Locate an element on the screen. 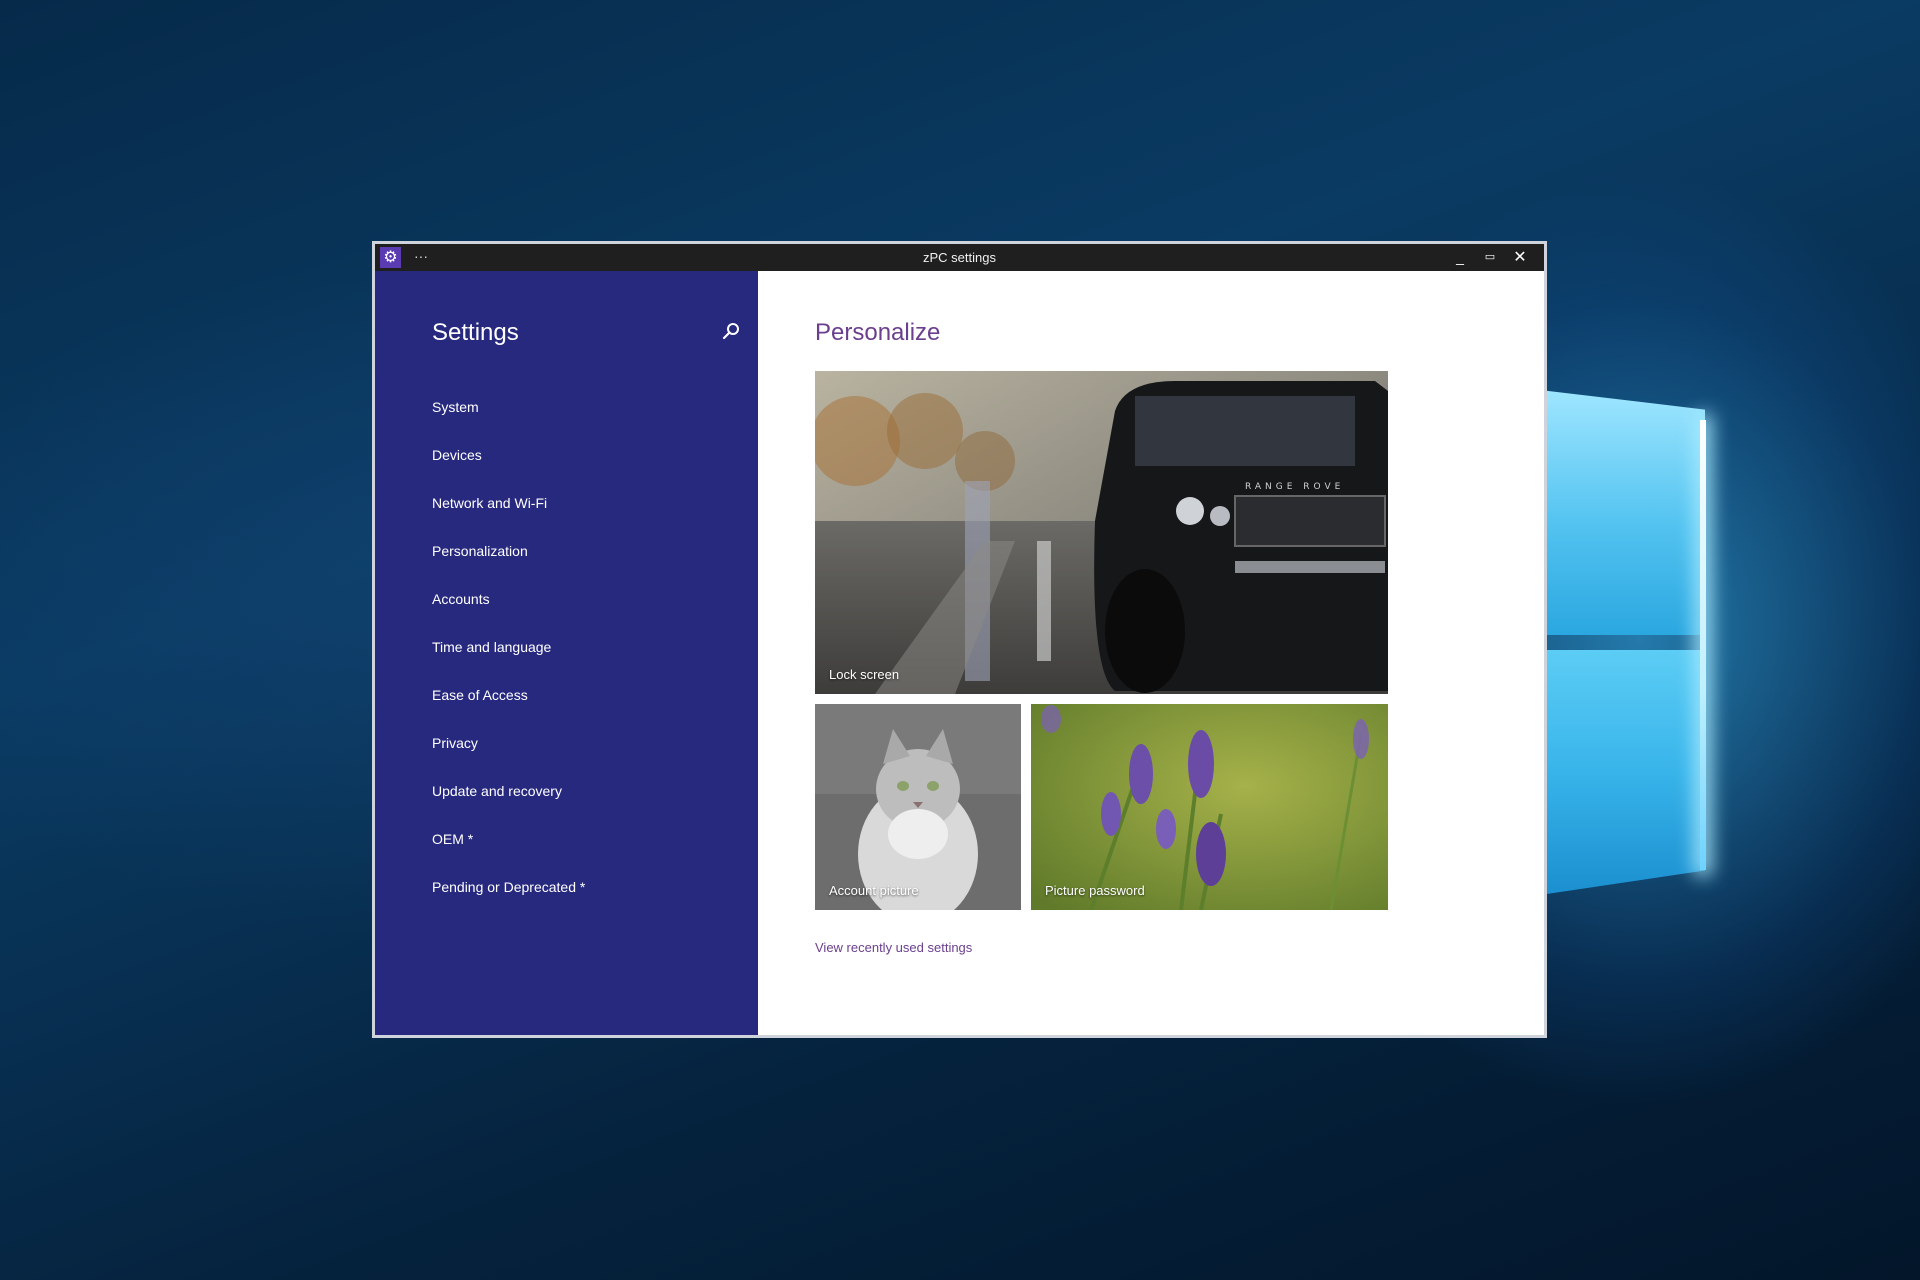 This screenshot has width=1920, height=1280. account-picture-tile: Account picture is located at coordinates (918, 807).